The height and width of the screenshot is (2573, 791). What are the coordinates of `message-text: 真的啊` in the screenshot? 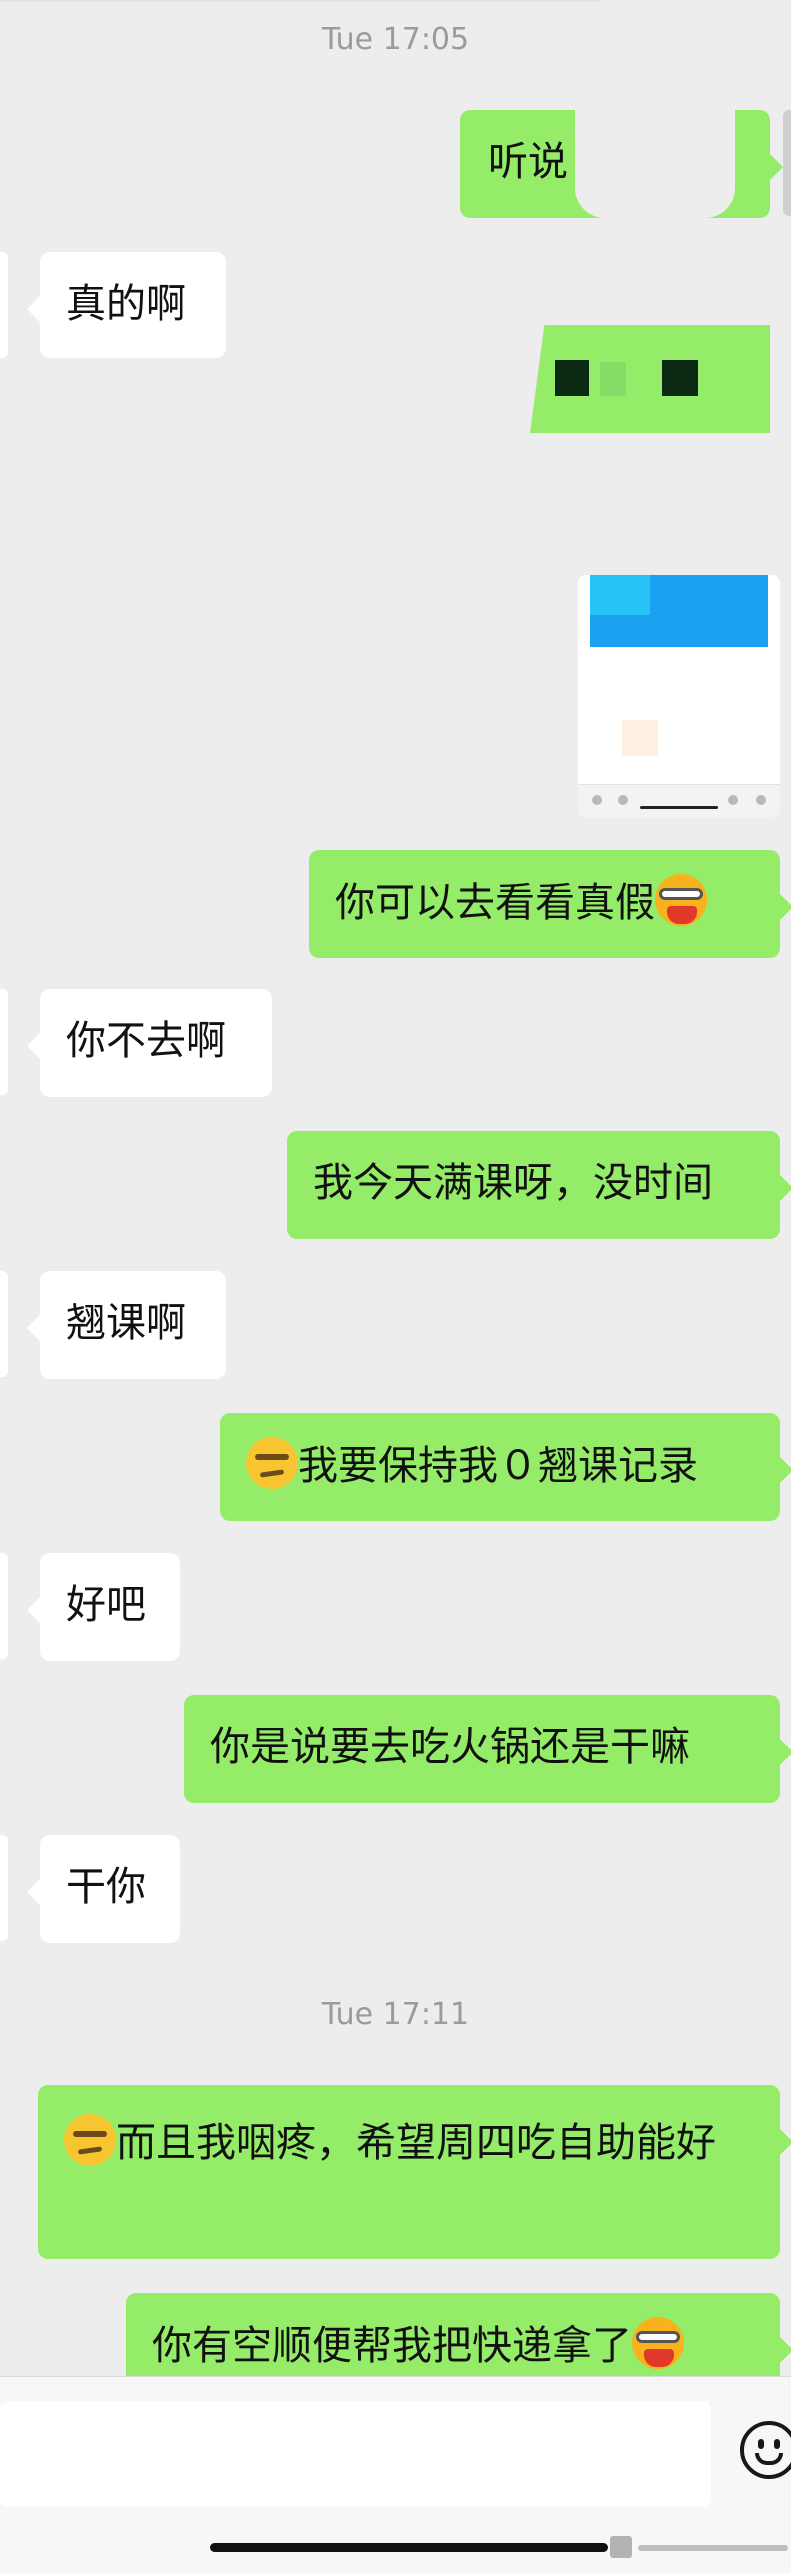 It's located at (126, 304).